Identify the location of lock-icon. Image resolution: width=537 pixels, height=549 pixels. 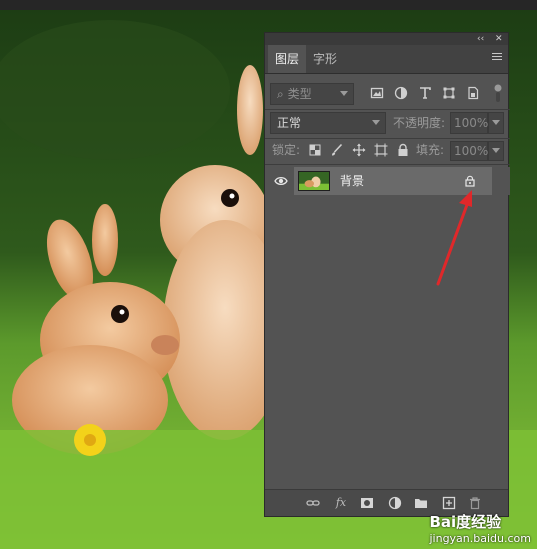
(470, 181).